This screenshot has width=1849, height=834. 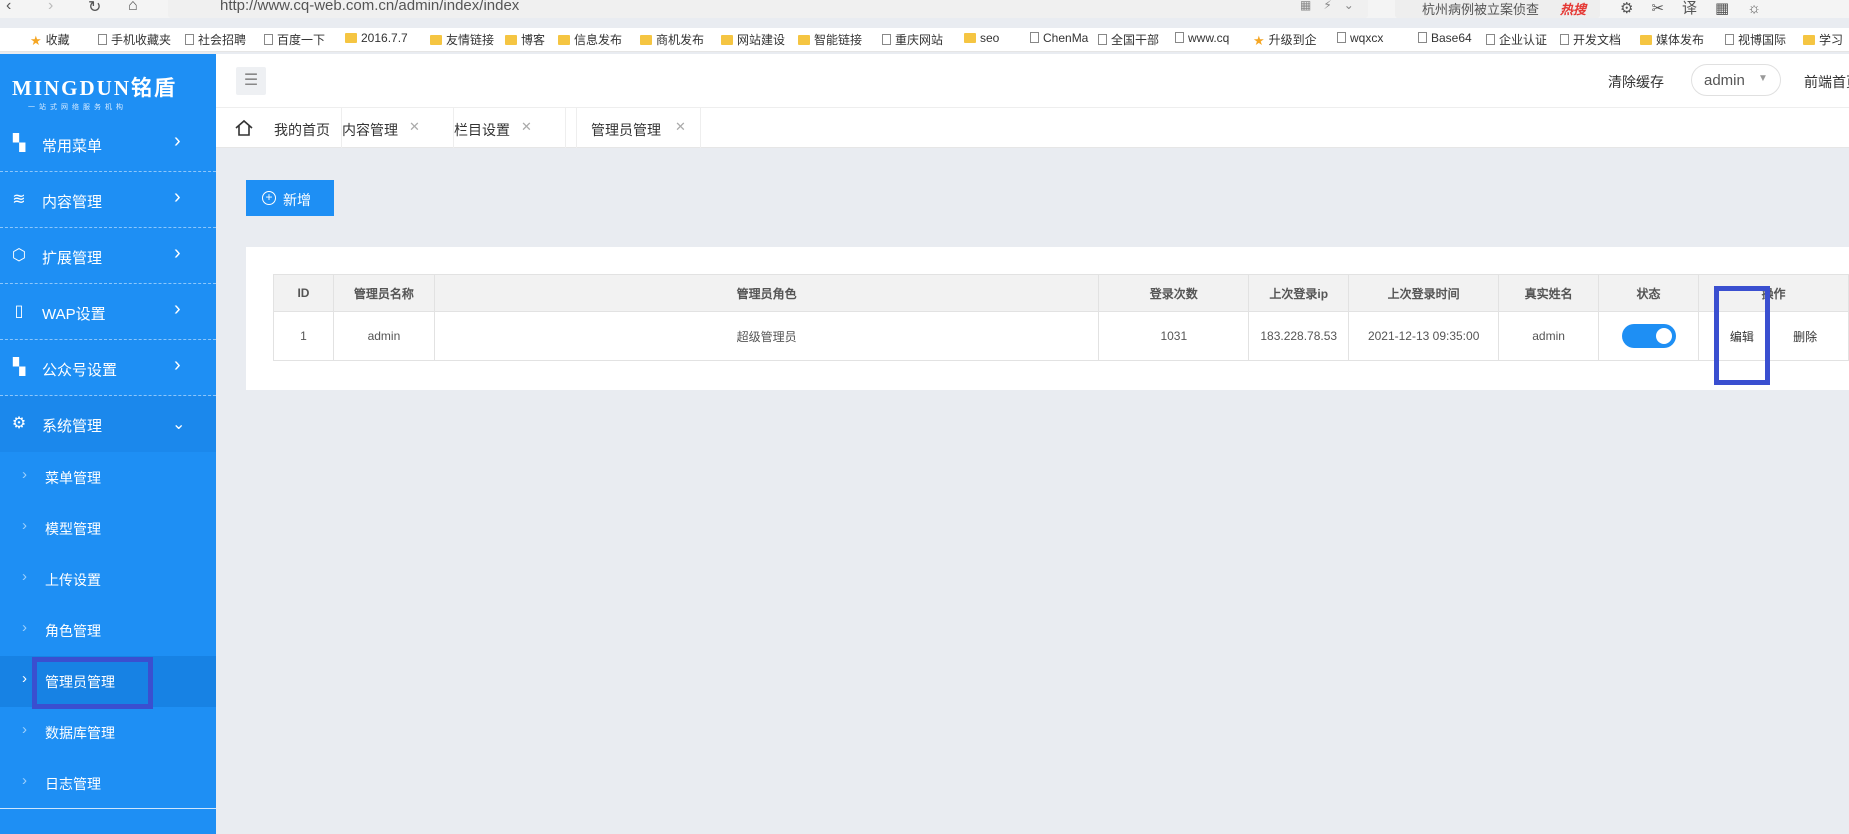 What do you see at coordinates (1755, 39) in the screenshot?
I see `bookmark-item: 视博国际` at bounding box center [1755, 39].